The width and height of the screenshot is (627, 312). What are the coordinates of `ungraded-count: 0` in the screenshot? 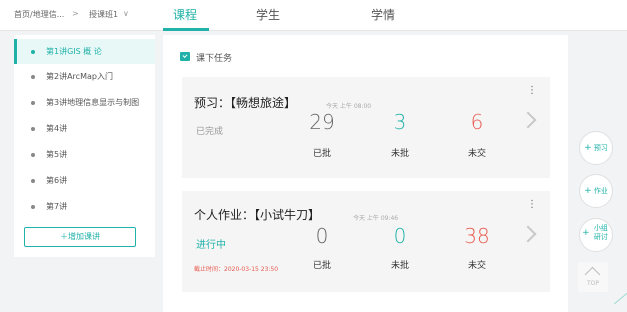 It's located at (400, 236).